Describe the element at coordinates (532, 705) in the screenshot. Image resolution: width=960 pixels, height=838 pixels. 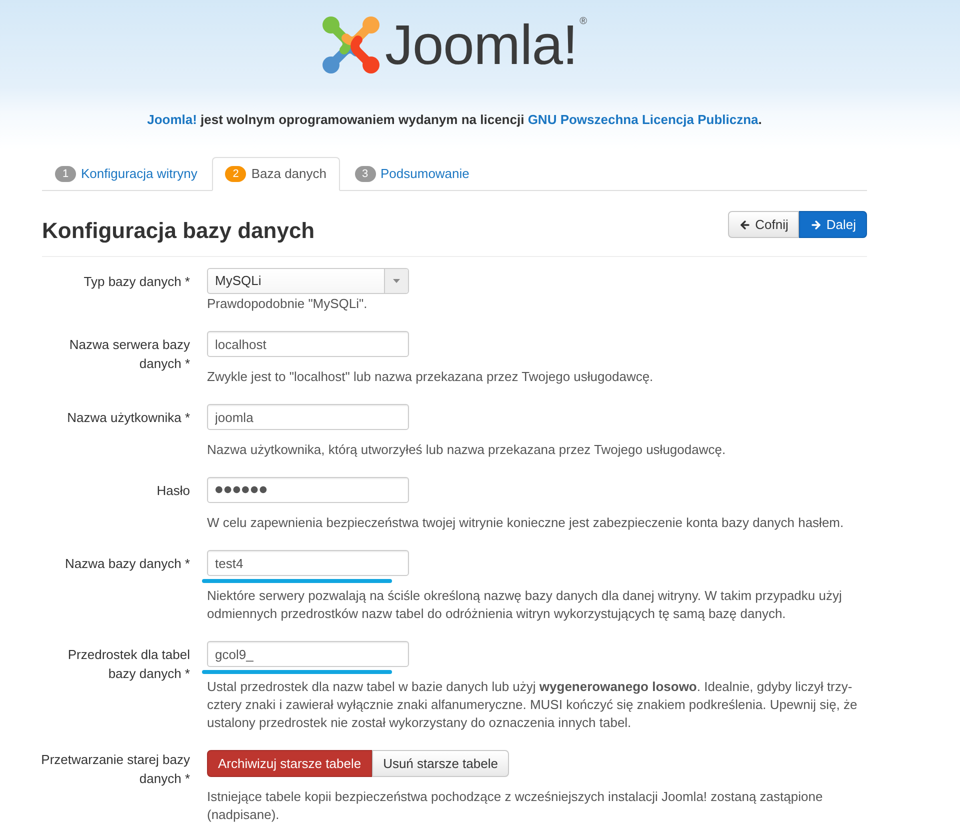
I see `help-text: Ustal przedrostek dla nazw tabel w bazie danych lub użyj wygenerowanego losowo. Idealnie, gdyby liczył trzy-cztery znaki i zawierał wyłącznie znaki alfanumeryczne. MUSI kończyć się znakiem podkreślenia. Upewnij się, że ustalony przedrostek nie został wykorzystany do oznaczenia innych tabel.` at that location.